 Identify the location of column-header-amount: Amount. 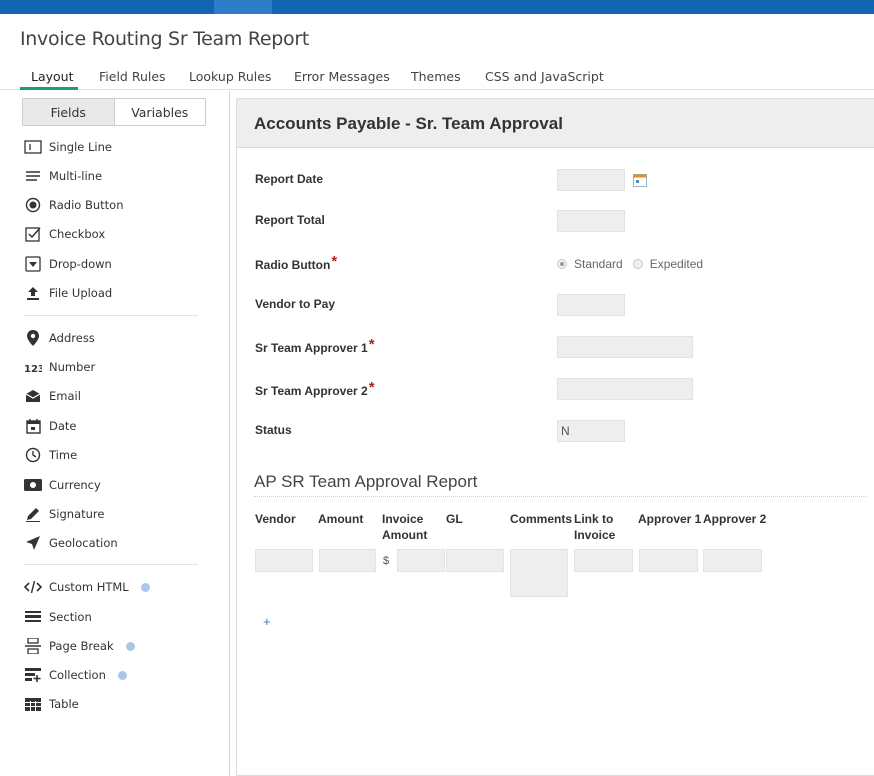
(340, 519).